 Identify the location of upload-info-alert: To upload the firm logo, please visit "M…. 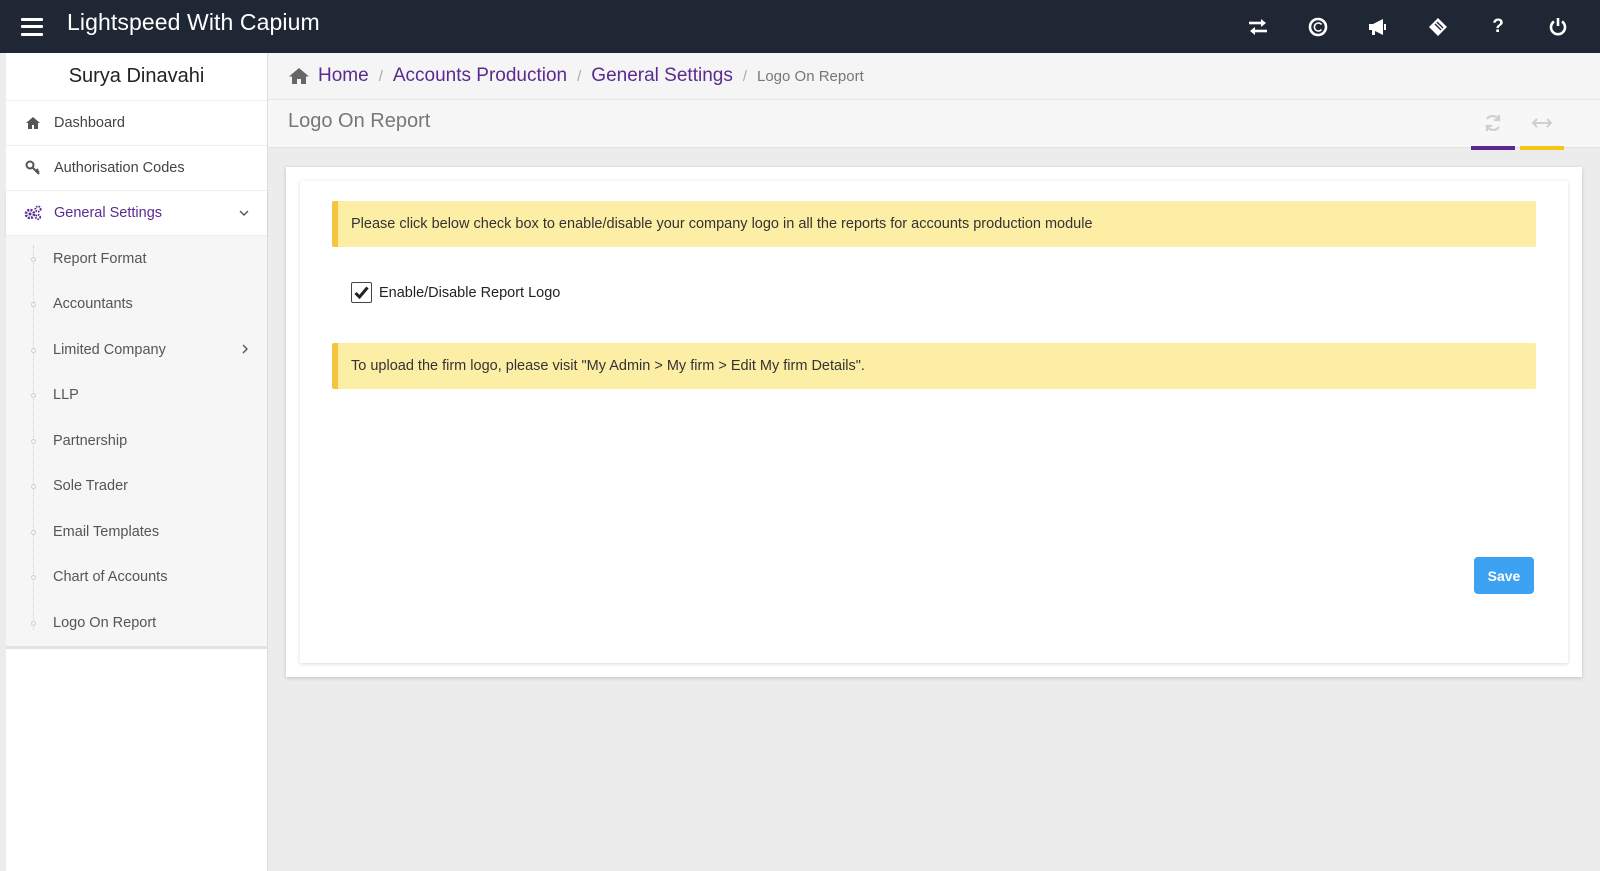
(934, 366).